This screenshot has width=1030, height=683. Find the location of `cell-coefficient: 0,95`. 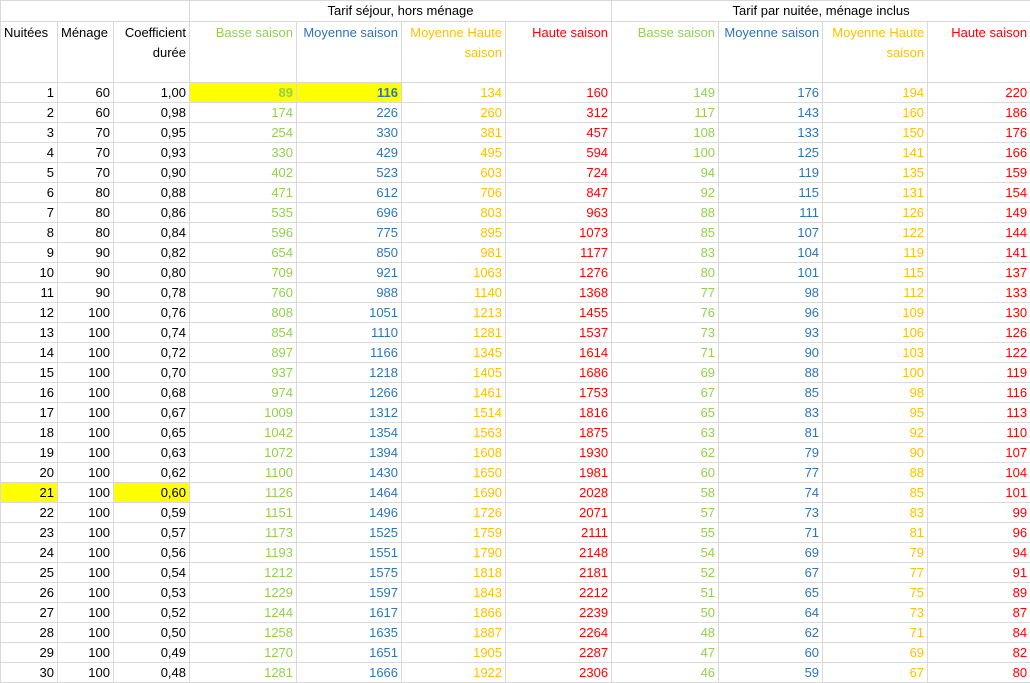

cell-coefficient: 0,95 is located at coordinates (152, 133).